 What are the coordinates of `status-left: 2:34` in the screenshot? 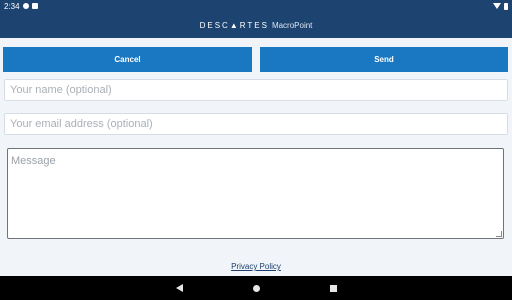 It's located at (21, 6).